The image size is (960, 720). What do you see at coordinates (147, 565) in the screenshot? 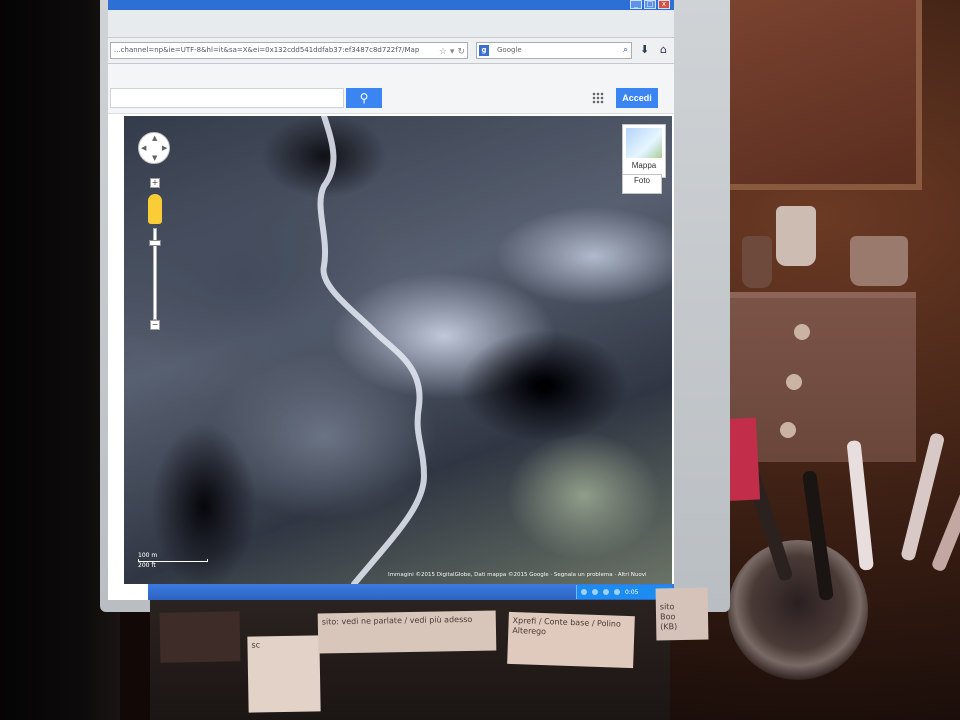
I see `scale-imperial-label: 200 ft` at bounding box center [147, 565].